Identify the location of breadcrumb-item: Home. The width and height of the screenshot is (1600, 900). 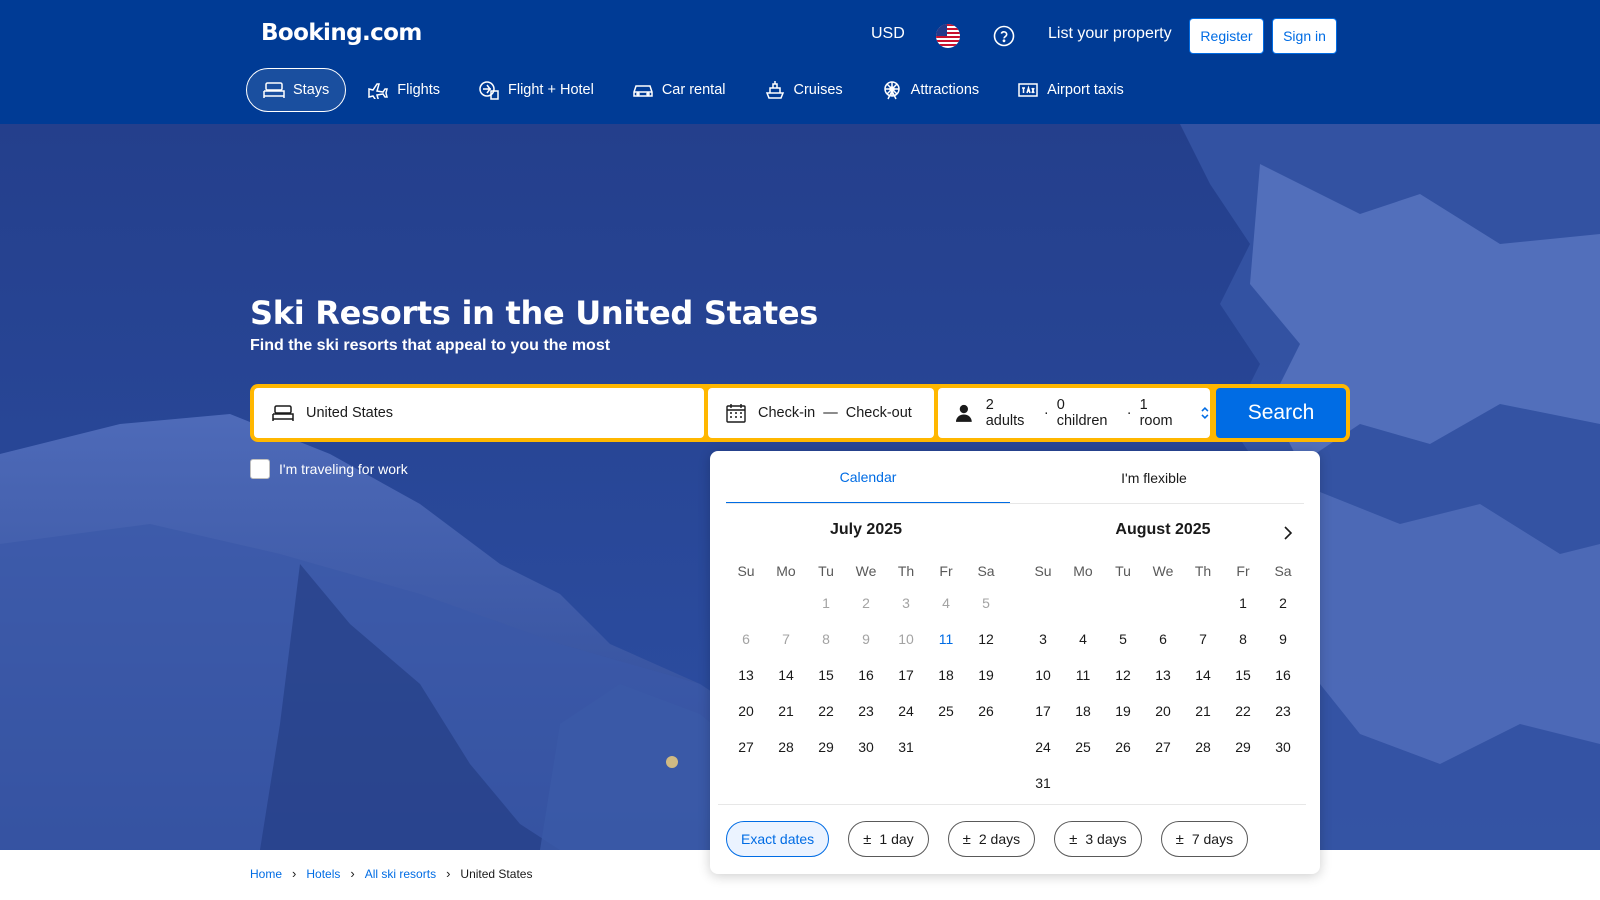
(266, 874).